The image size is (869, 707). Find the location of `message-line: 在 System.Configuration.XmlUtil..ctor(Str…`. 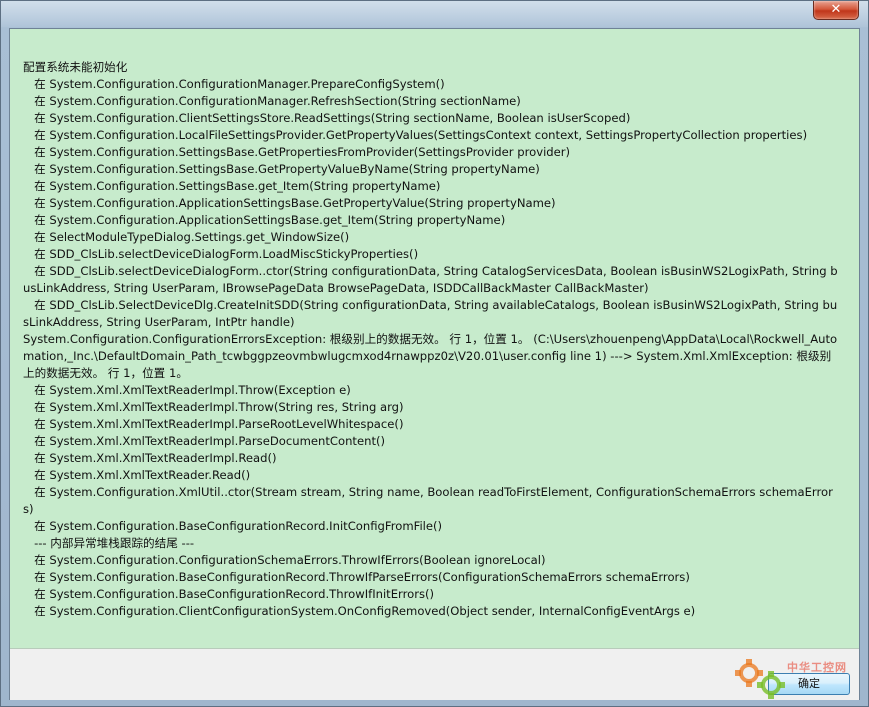

message-line: 在 System.Configuration.XmlUtil..ctor(Str… is located at coordinates (428, 500).